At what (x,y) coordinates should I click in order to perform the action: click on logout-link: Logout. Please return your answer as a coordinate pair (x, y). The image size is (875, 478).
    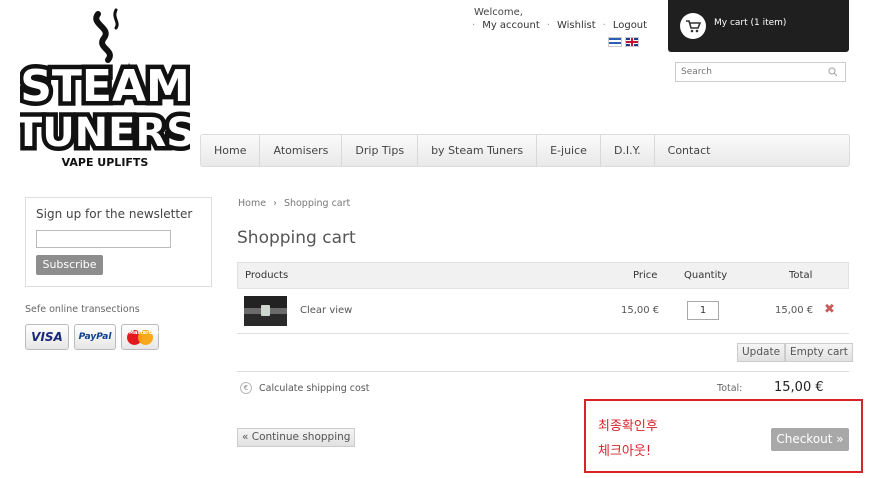
    Looking at the image, I should click on (630, 25).